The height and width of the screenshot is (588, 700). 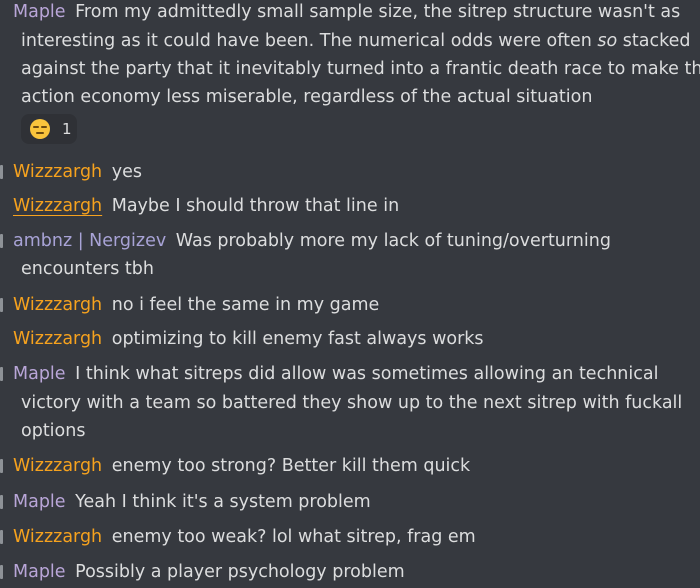 I want to click on message-text: yes, so click(x=126, y=172).